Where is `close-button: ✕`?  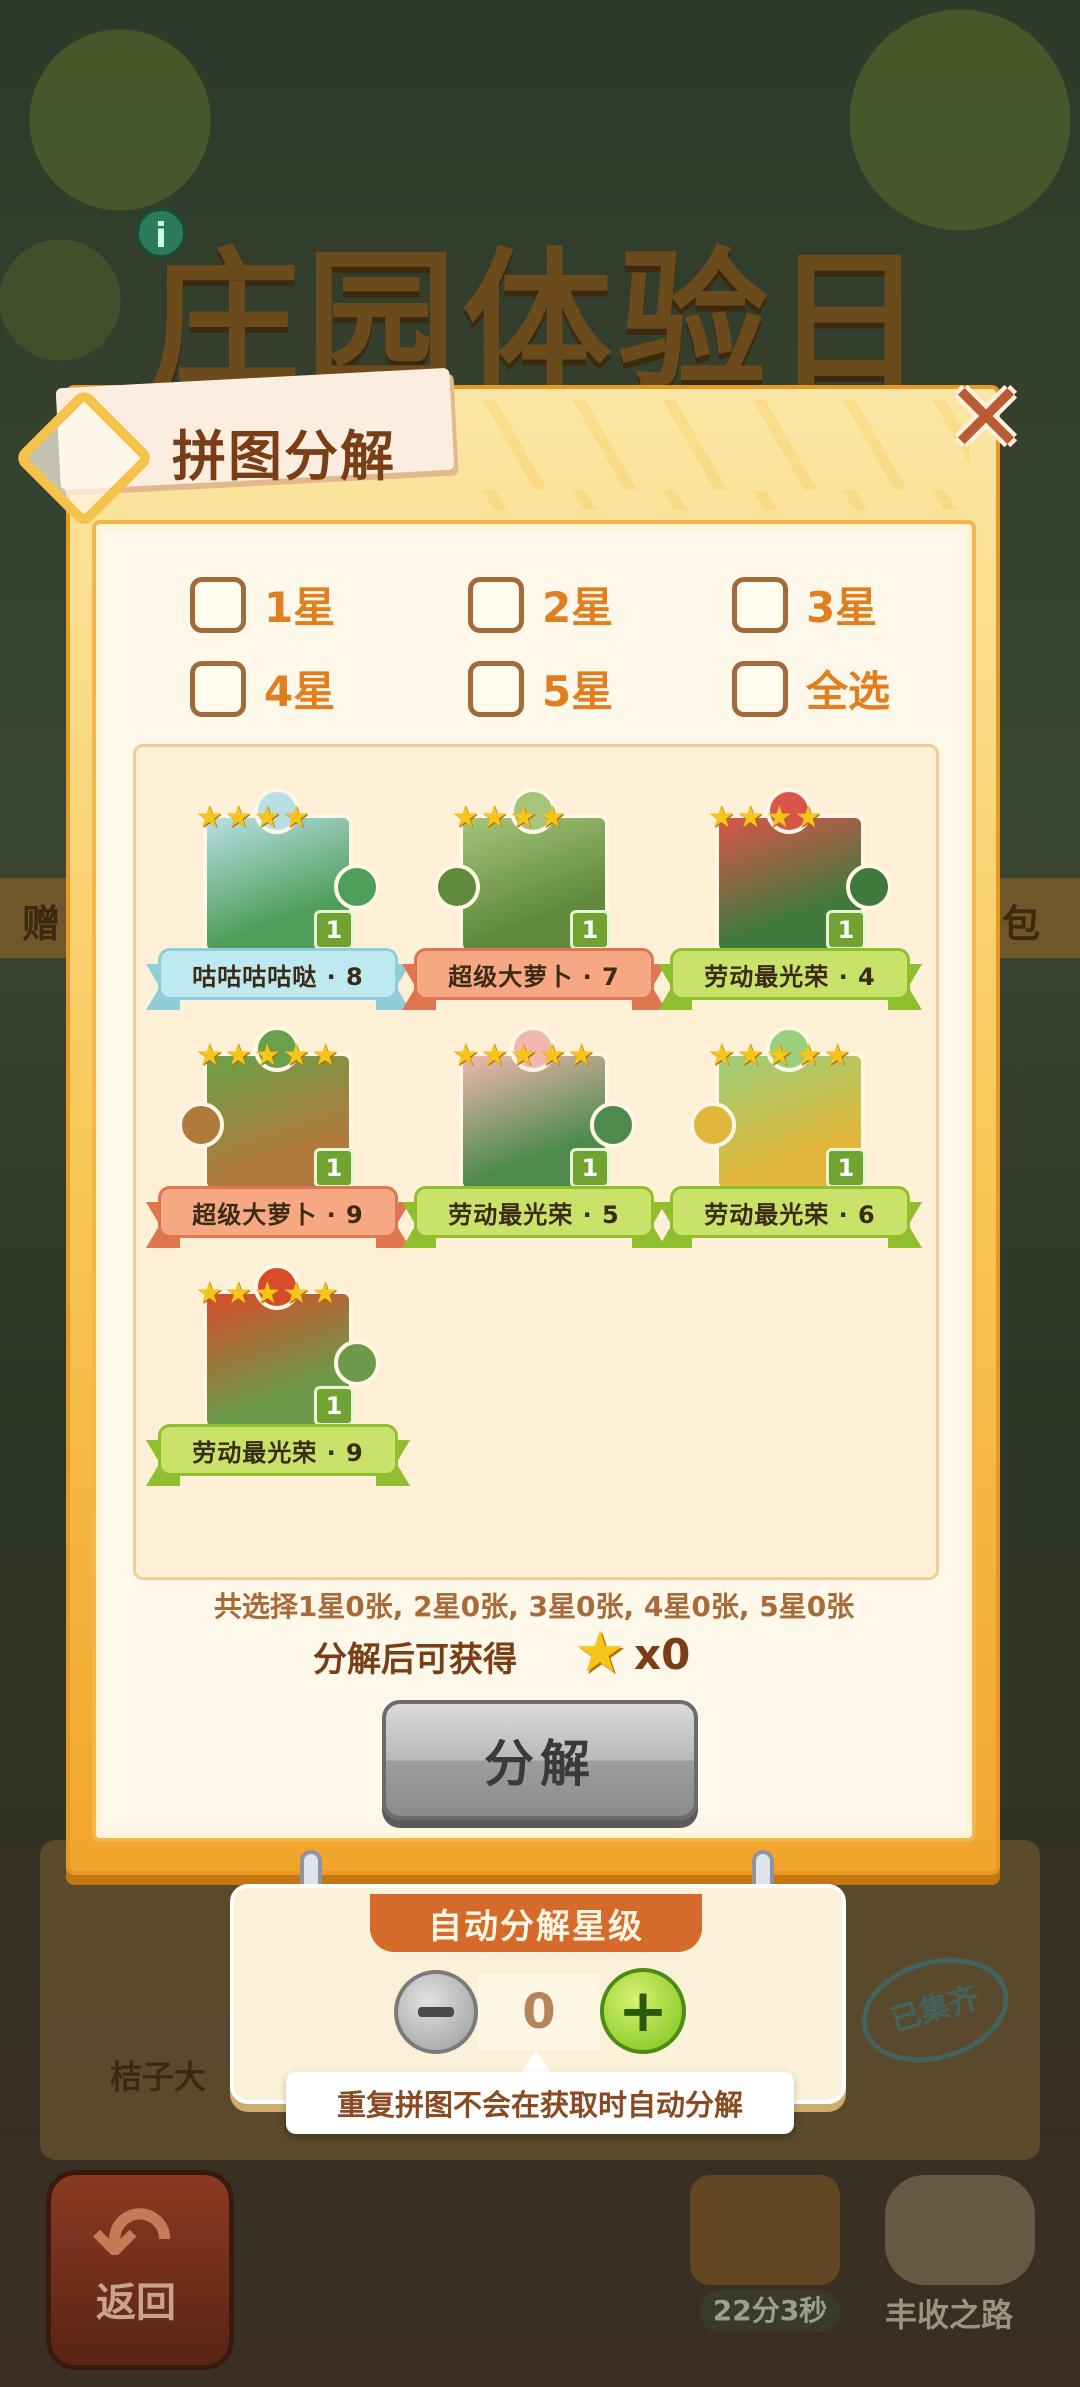
close-button: ✕ is located at coordinates (986, 418).